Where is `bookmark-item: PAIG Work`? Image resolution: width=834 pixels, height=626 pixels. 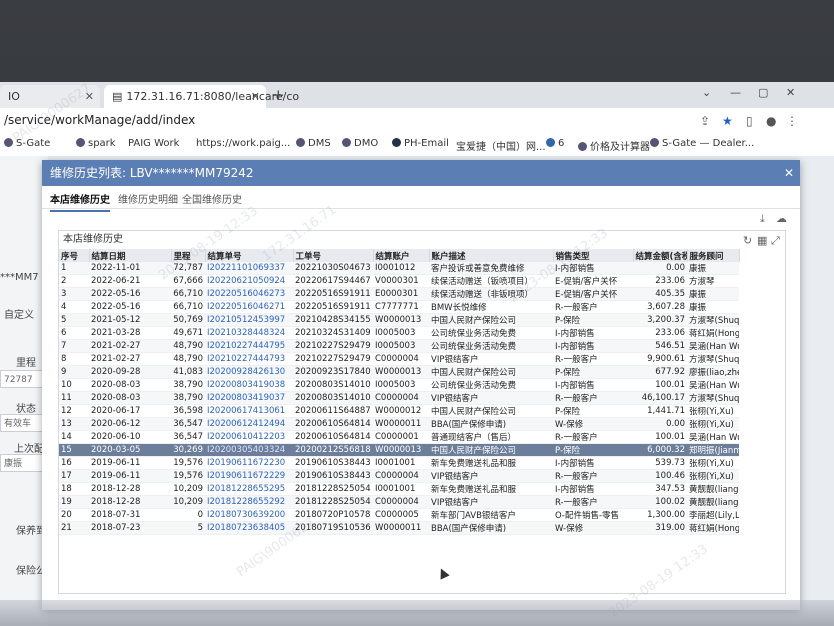 bookmark-item: PAIG Work is located at coordinates (153, 143).